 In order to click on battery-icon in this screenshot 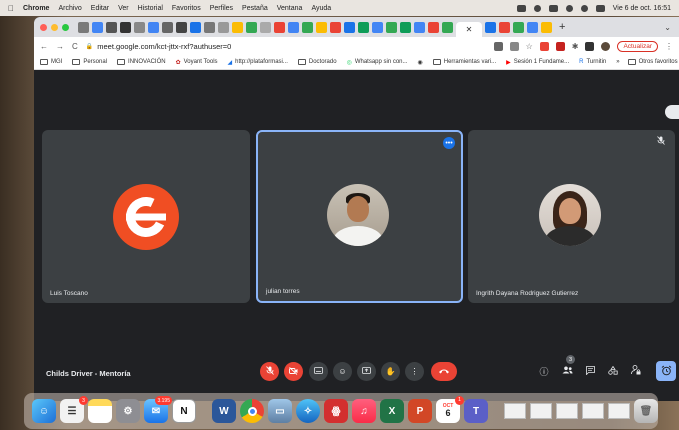, I will do `click(553, 8)`.